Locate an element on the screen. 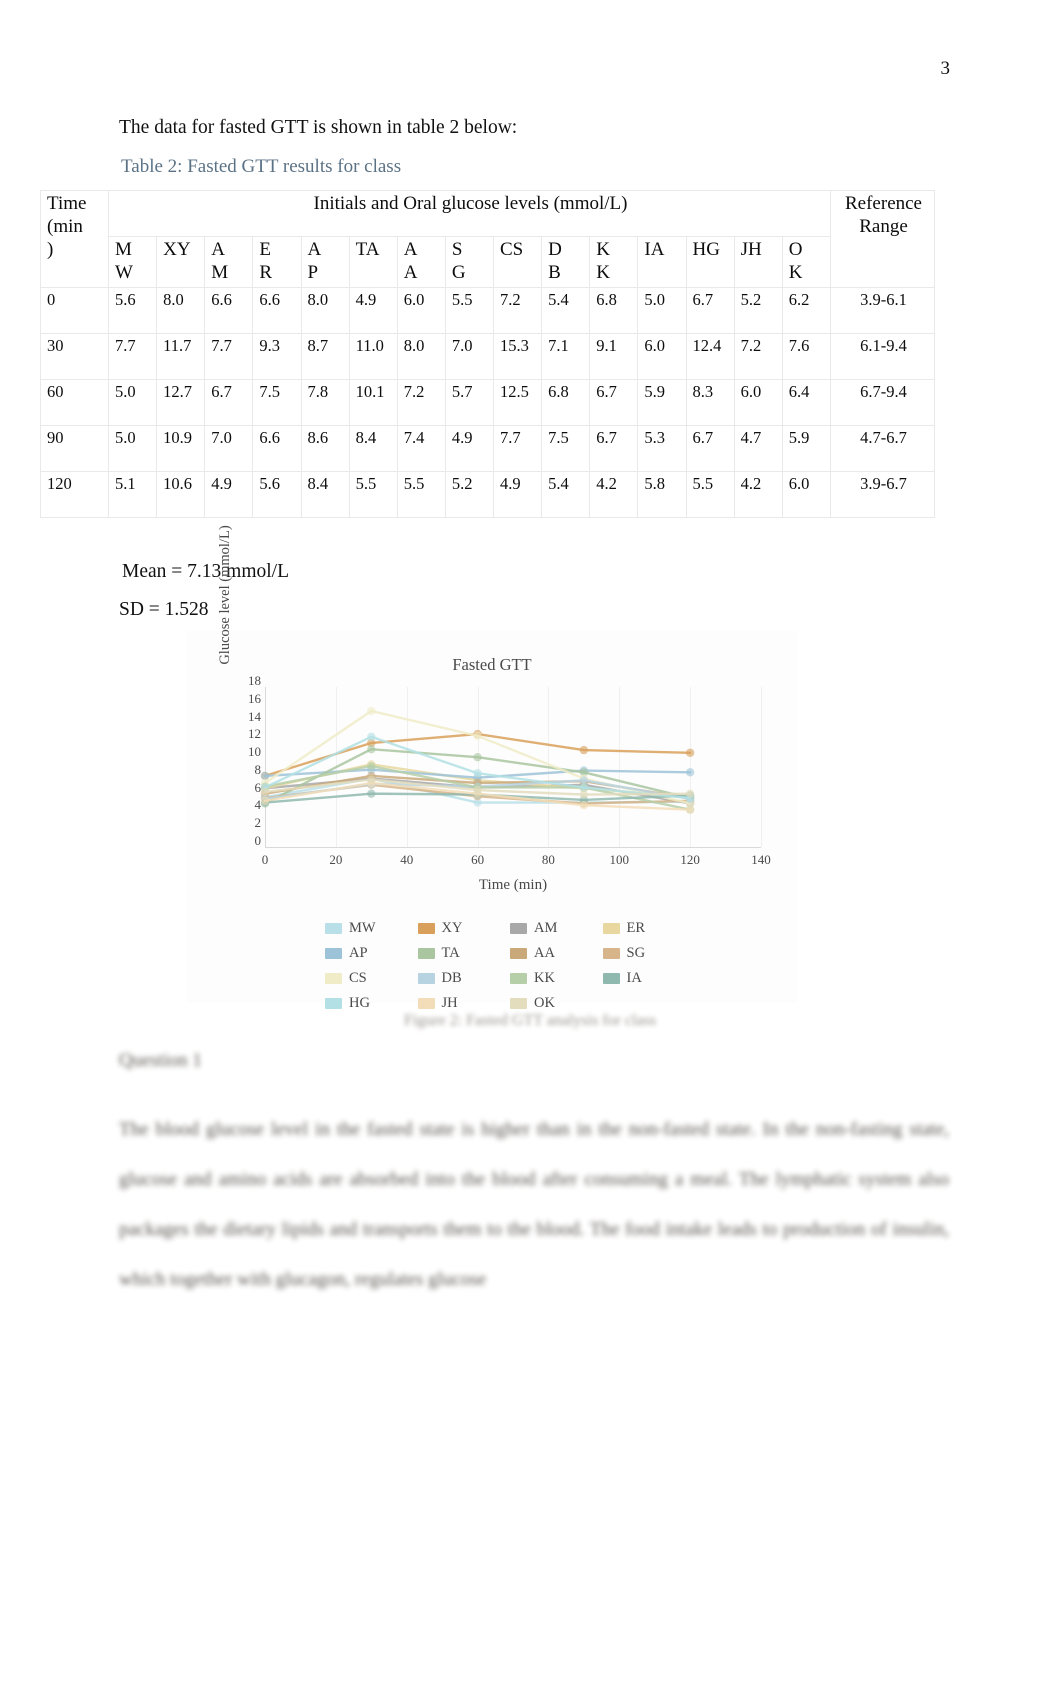  cell-xy: 12.7 is located at coordinates (181, 402).